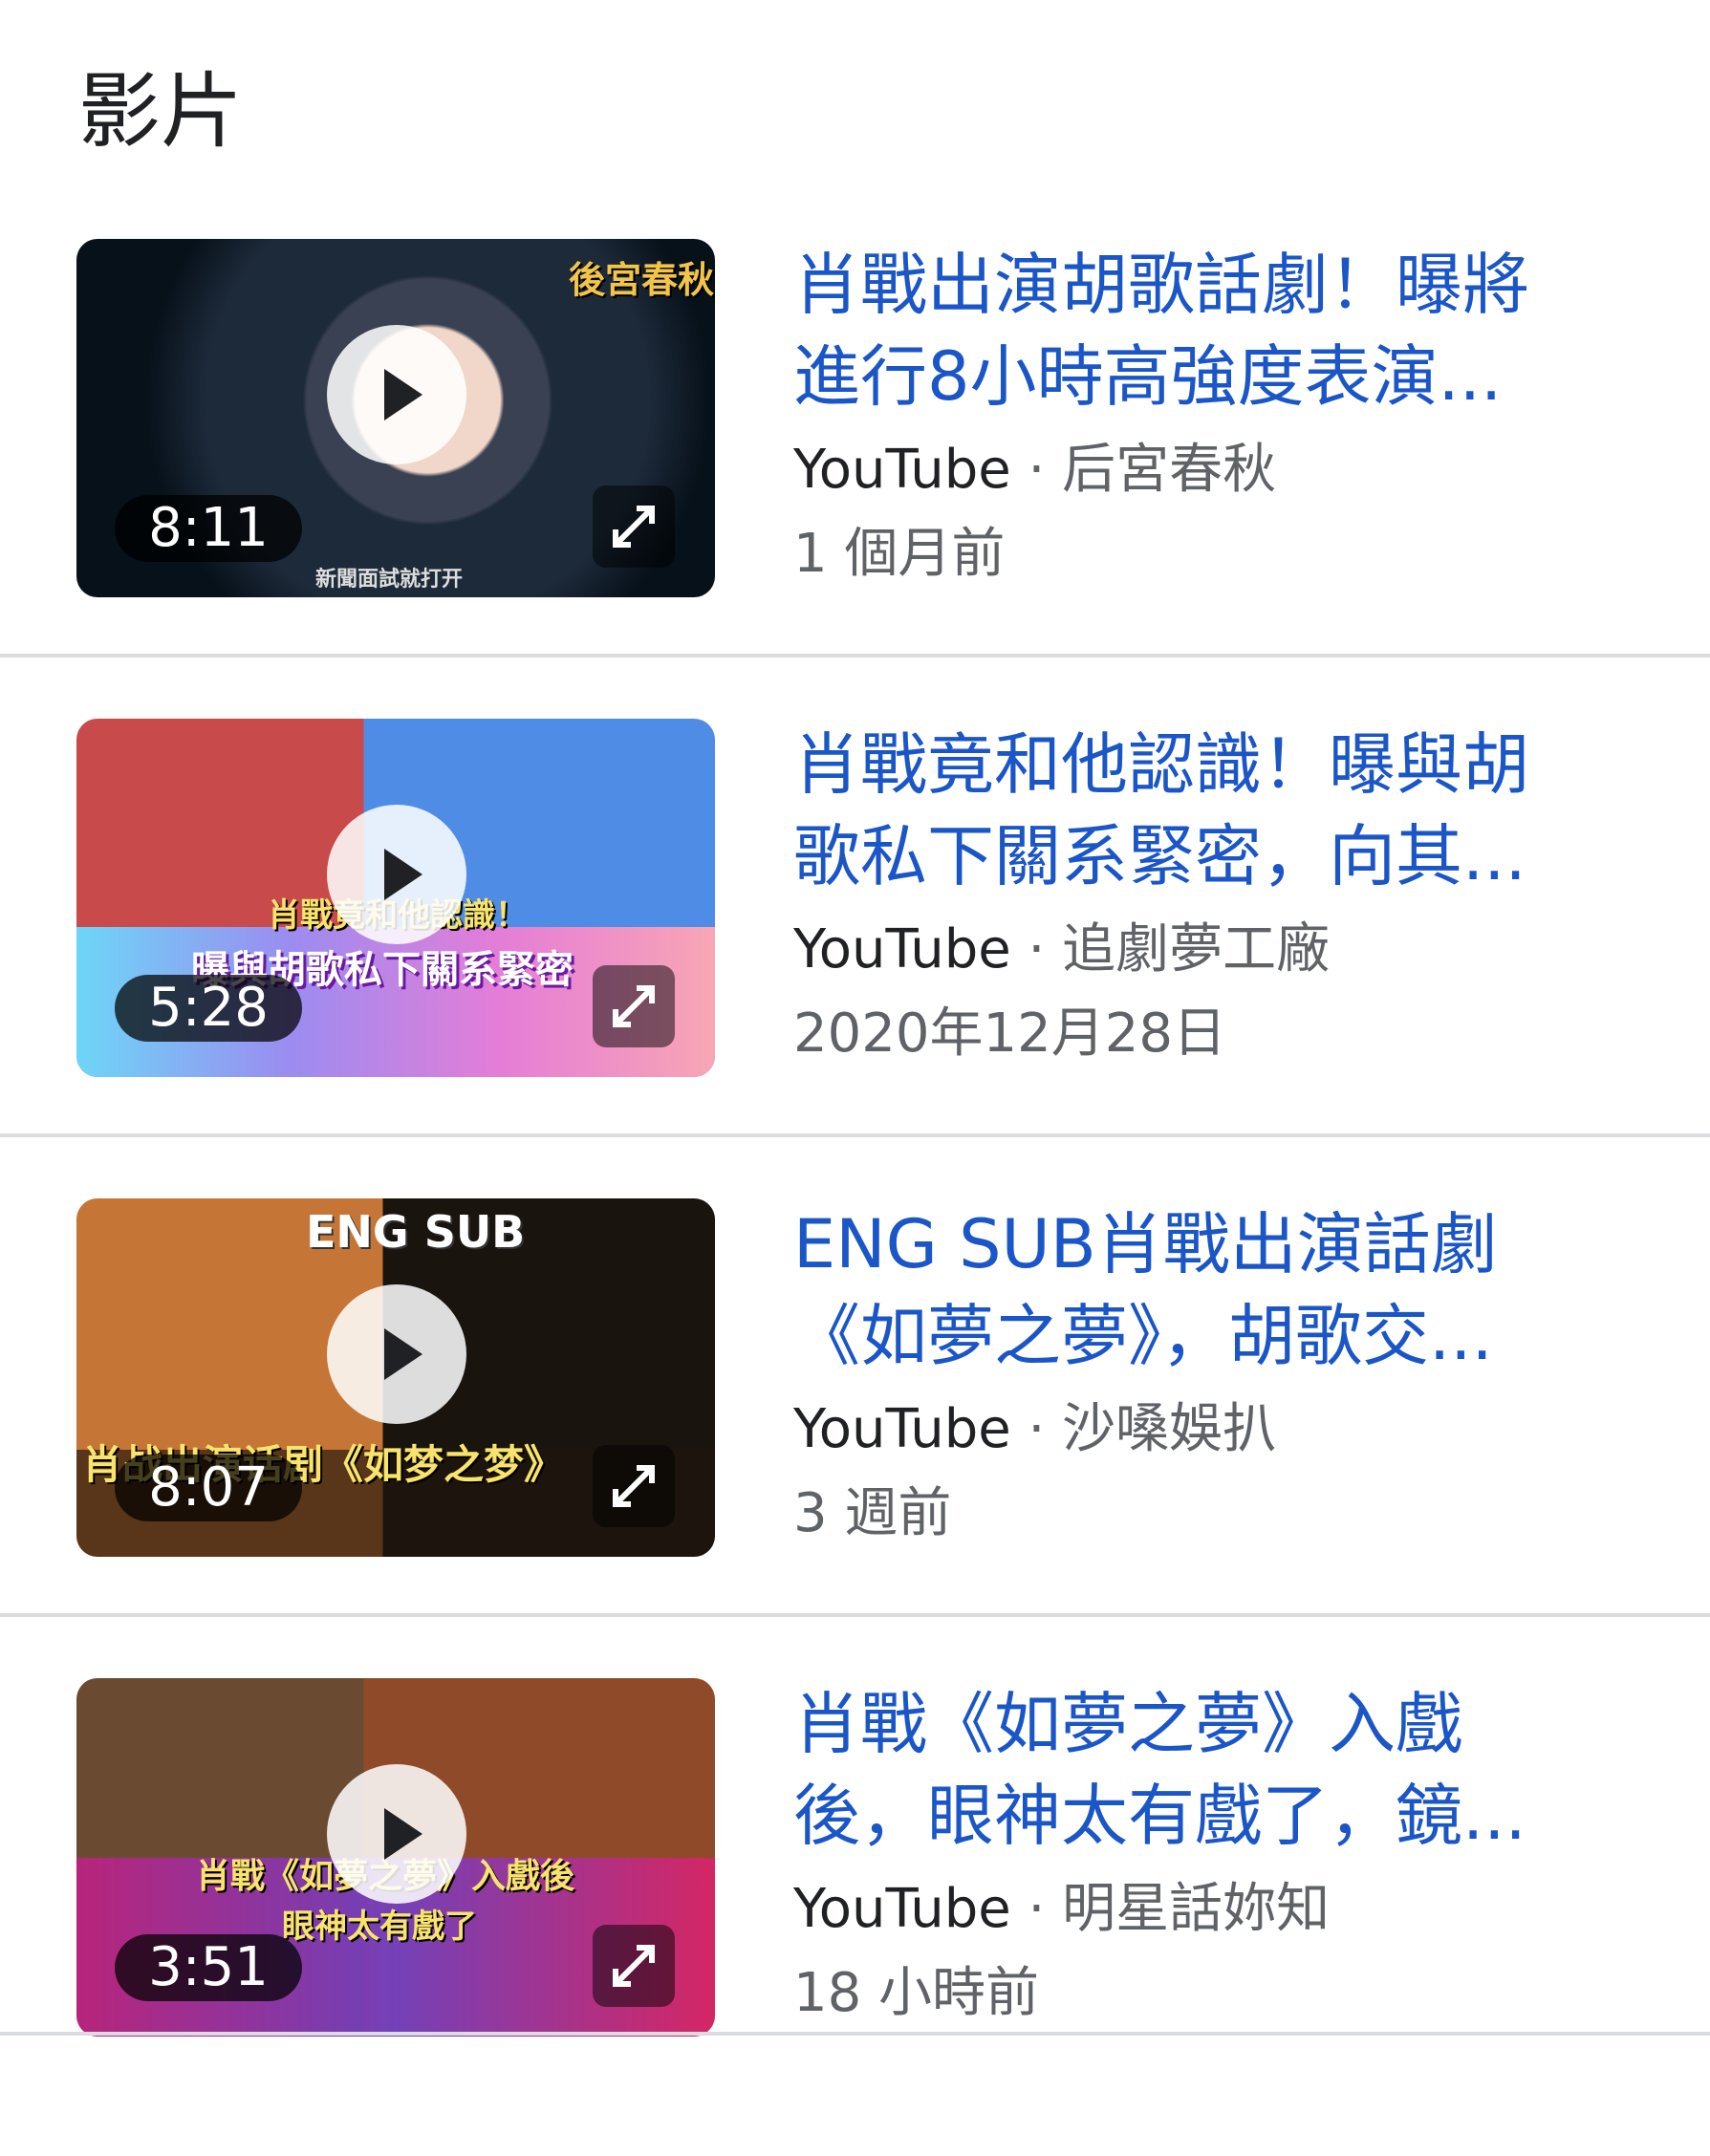 This screenshot has width=1710, height=2156. Describe the element at coordinates (1169, 470) in the screenshot. I see `video-channel: 后宮春秋` at that location.